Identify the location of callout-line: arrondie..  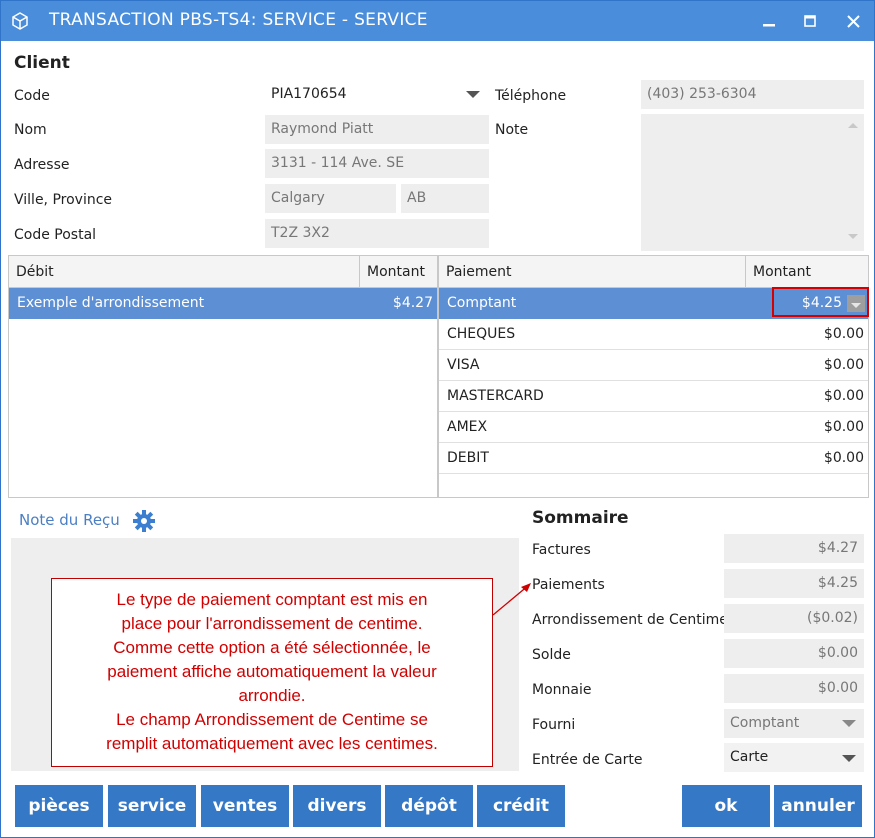
(272, 695).